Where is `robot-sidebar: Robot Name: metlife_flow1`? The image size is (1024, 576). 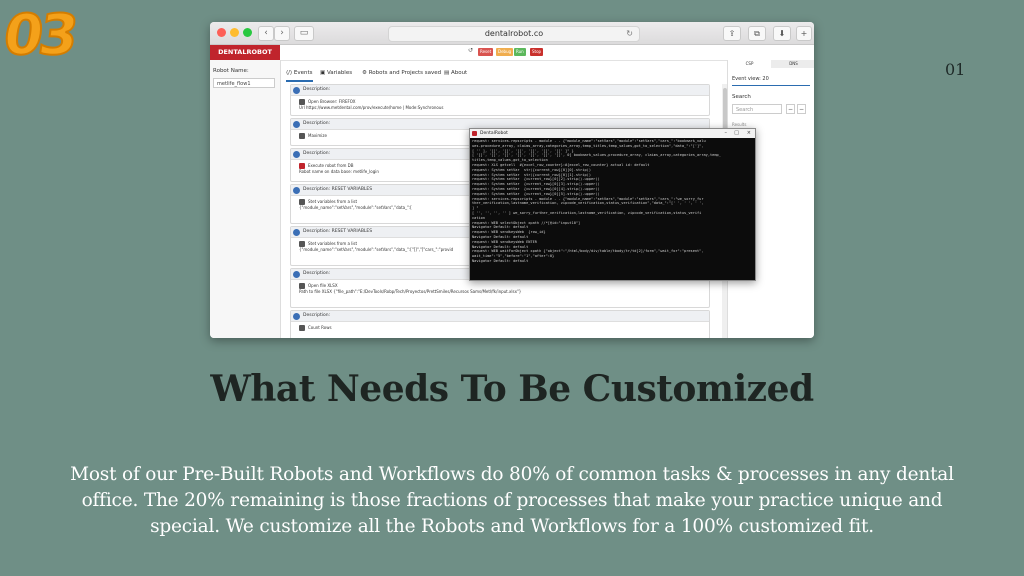
robot-sidebar: Robot Name: metlife_flow1 is located at coordinates (245, 199).